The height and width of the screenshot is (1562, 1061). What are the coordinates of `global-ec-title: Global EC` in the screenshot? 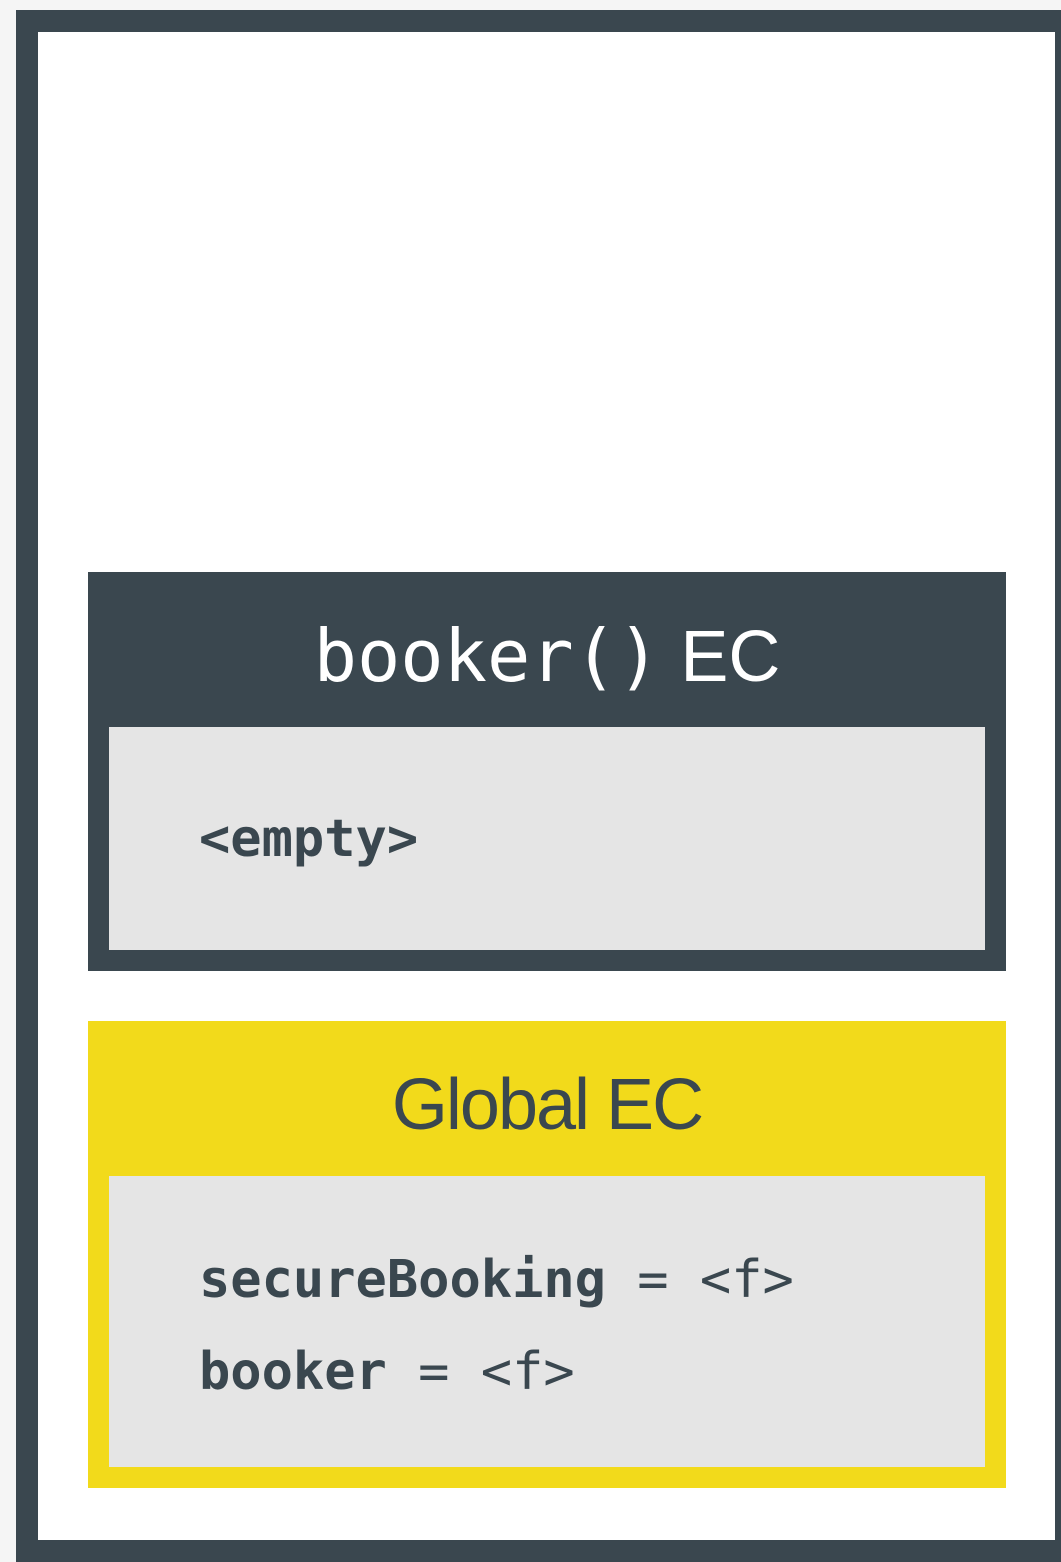 It's located at (547, 1105).